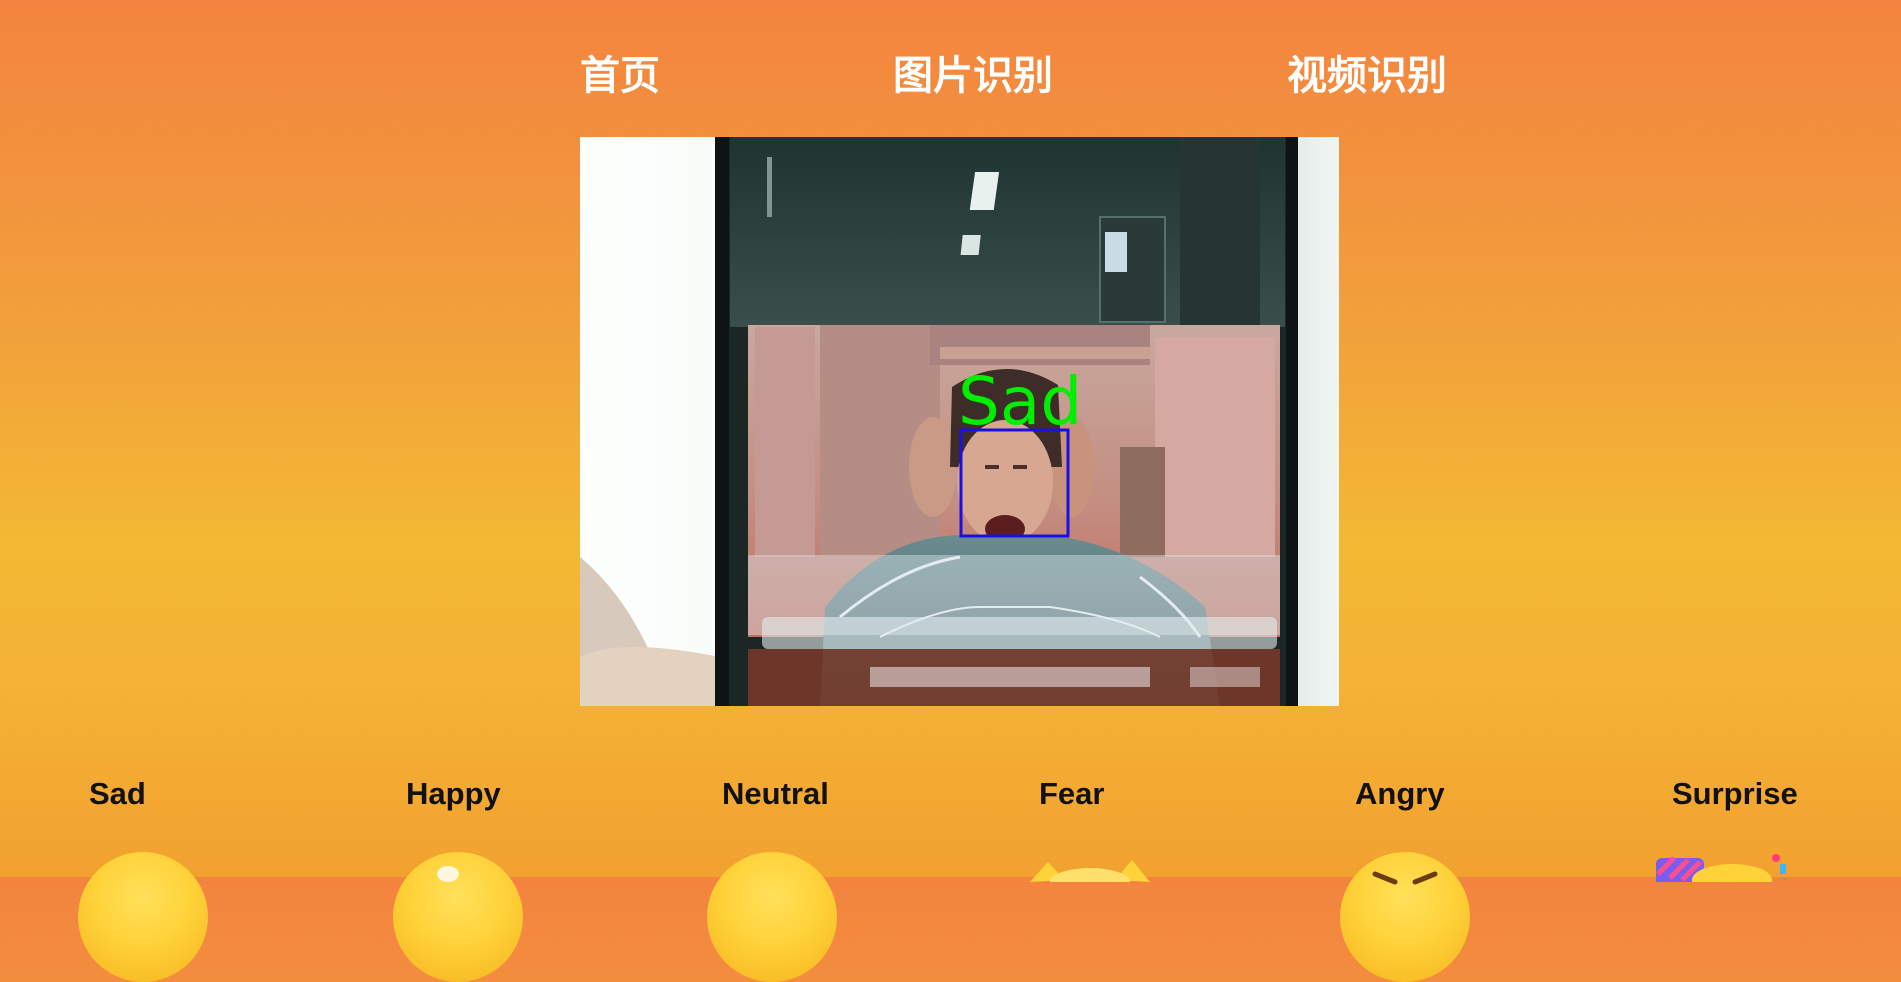 This screenshot has width=1901, height=982. What do you see at coordinates (1367, 76) in the screenshot?
I see `nav-video-recognition-link: 视频识别` at bounding box center [1367, 76].